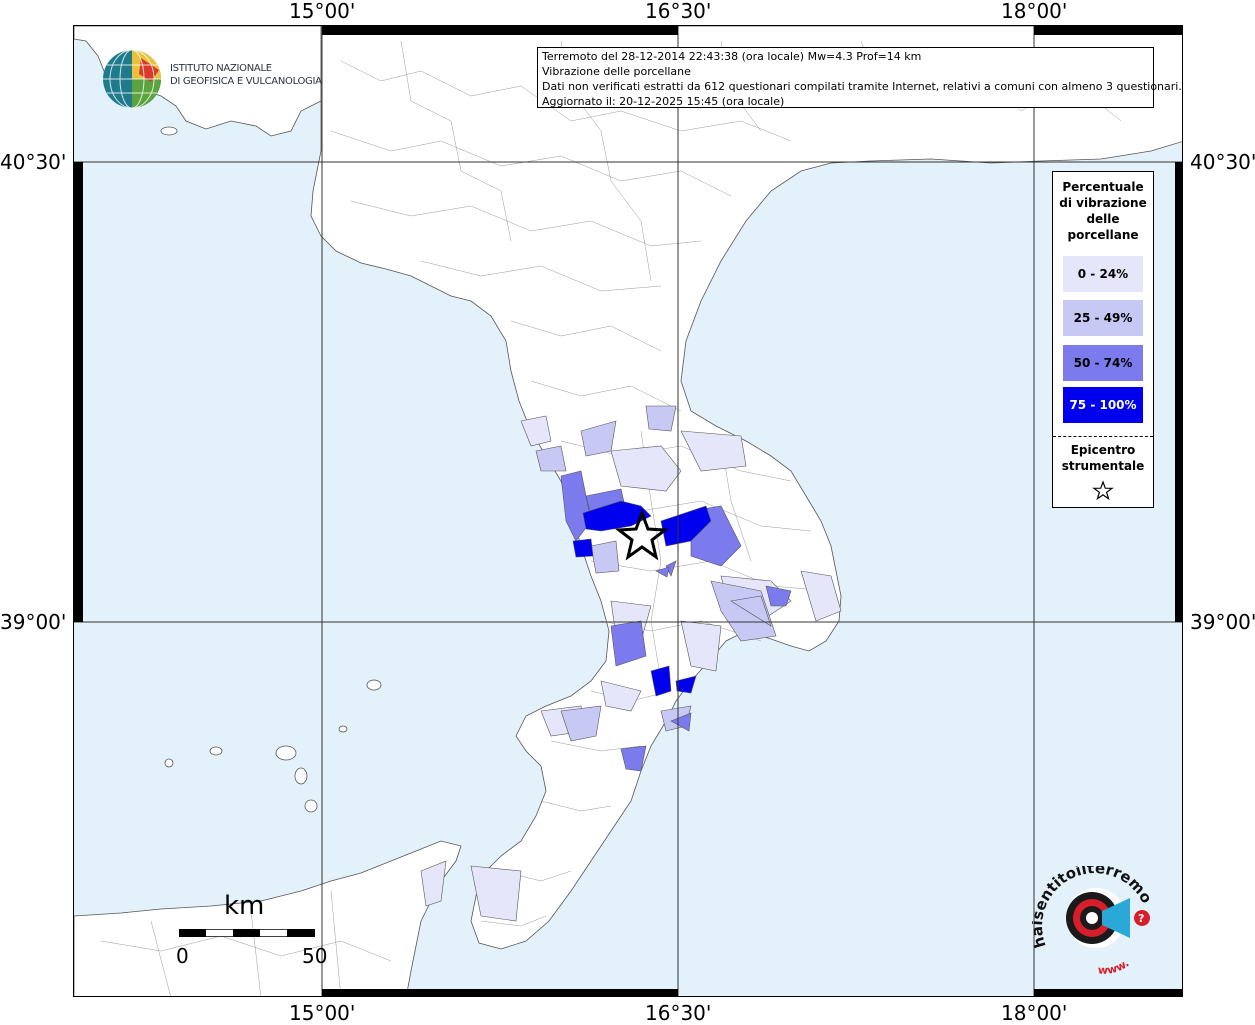  What do you see at coordinates (311, 806) in the screenshot?
I see `island-vulcano` at bounding box center [311, 806].